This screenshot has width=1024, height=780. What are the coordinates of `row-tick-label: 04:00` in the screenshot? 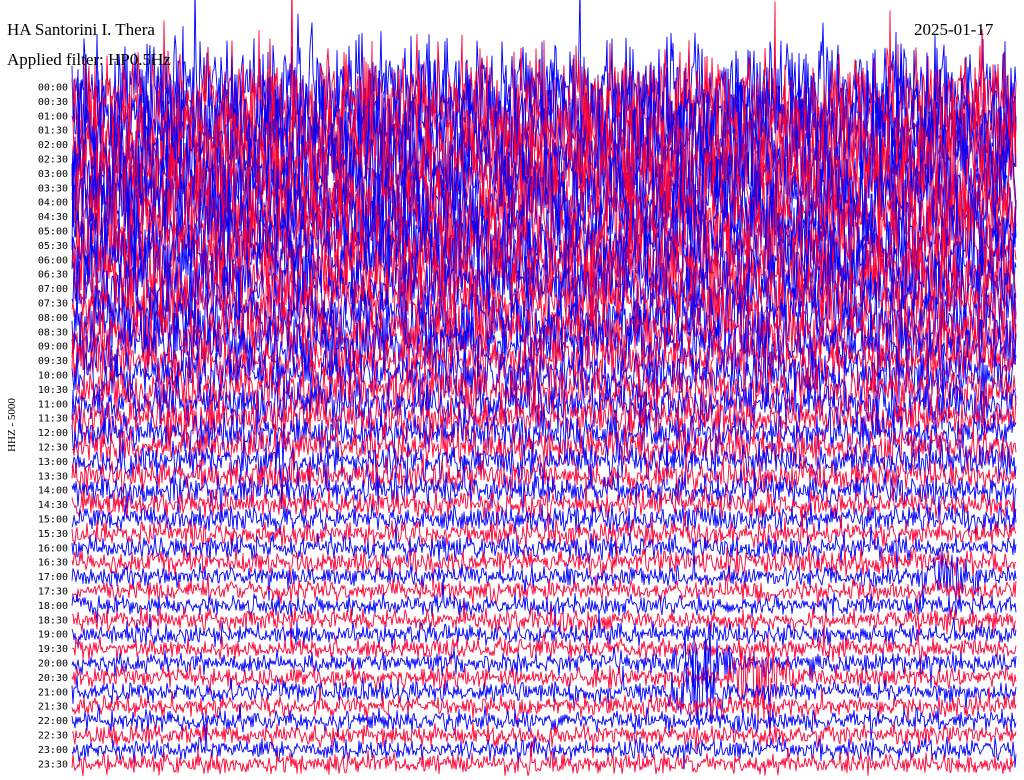 It's located at (53, 203).